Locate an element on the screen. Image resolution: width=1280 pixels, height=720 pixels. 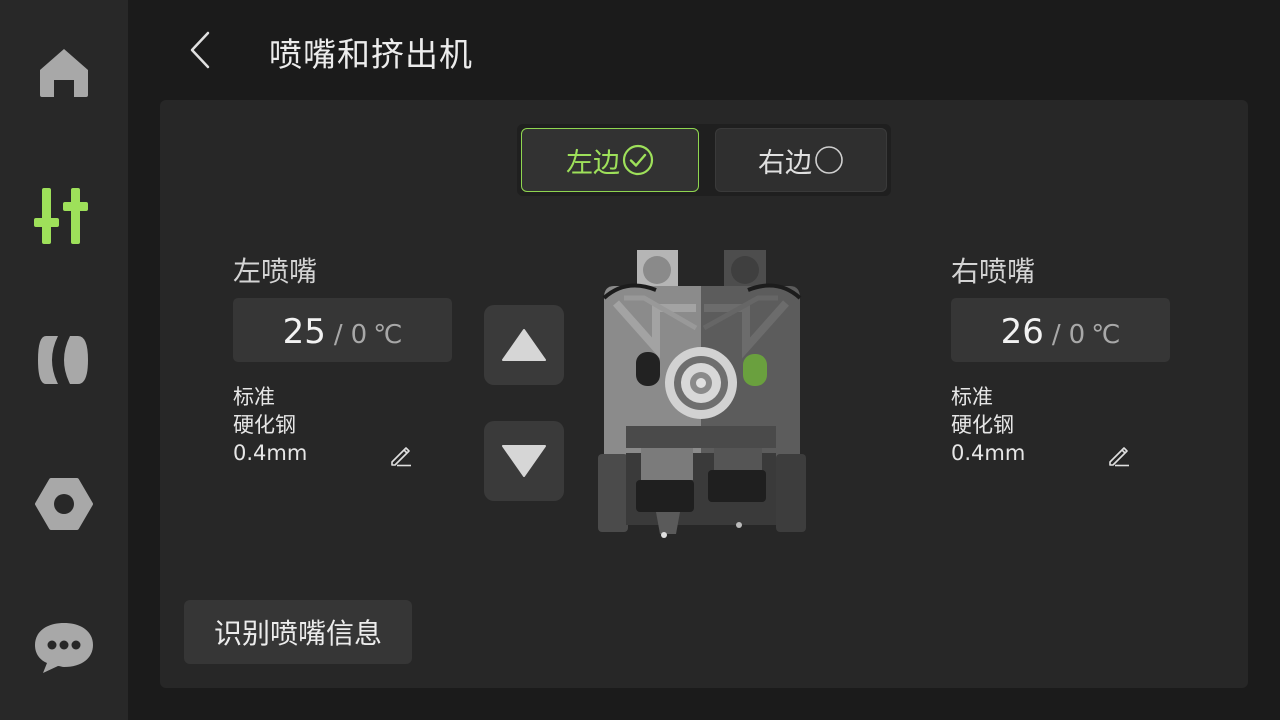
header: 喷嘴和挤出机 is located at coordinates (704, 50).